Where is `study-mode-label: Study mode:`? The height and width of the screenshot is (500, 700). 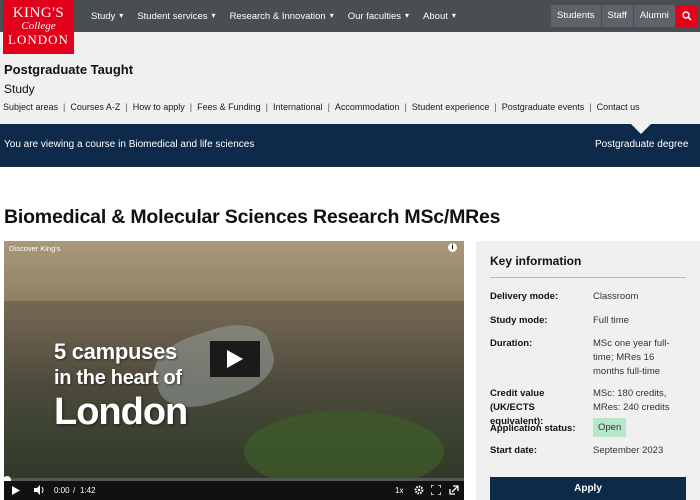
study-mode-label: Study mode: is located at coordinates (519, 320).